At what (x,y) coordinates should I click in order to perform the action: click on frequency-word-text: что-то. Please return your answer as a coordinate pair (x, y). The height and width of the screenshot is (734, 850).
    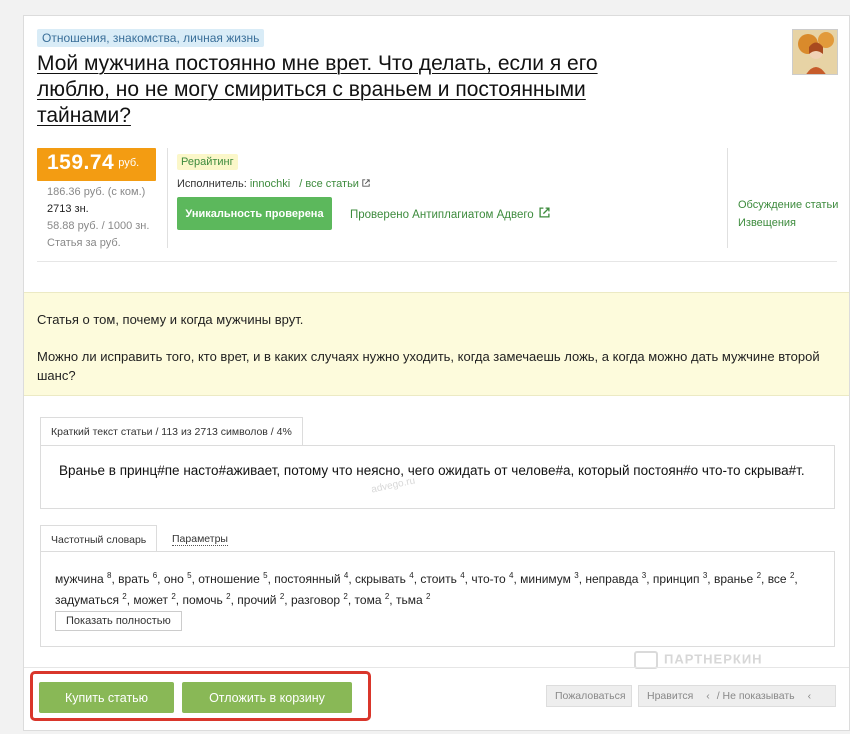
    Looking at the image, I should click on (490, 579).